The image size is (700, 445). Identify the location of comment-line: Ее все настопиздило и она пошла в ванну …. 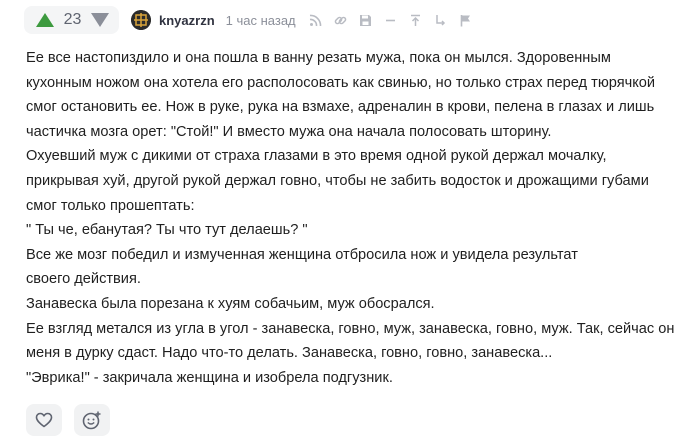
(318, 58).